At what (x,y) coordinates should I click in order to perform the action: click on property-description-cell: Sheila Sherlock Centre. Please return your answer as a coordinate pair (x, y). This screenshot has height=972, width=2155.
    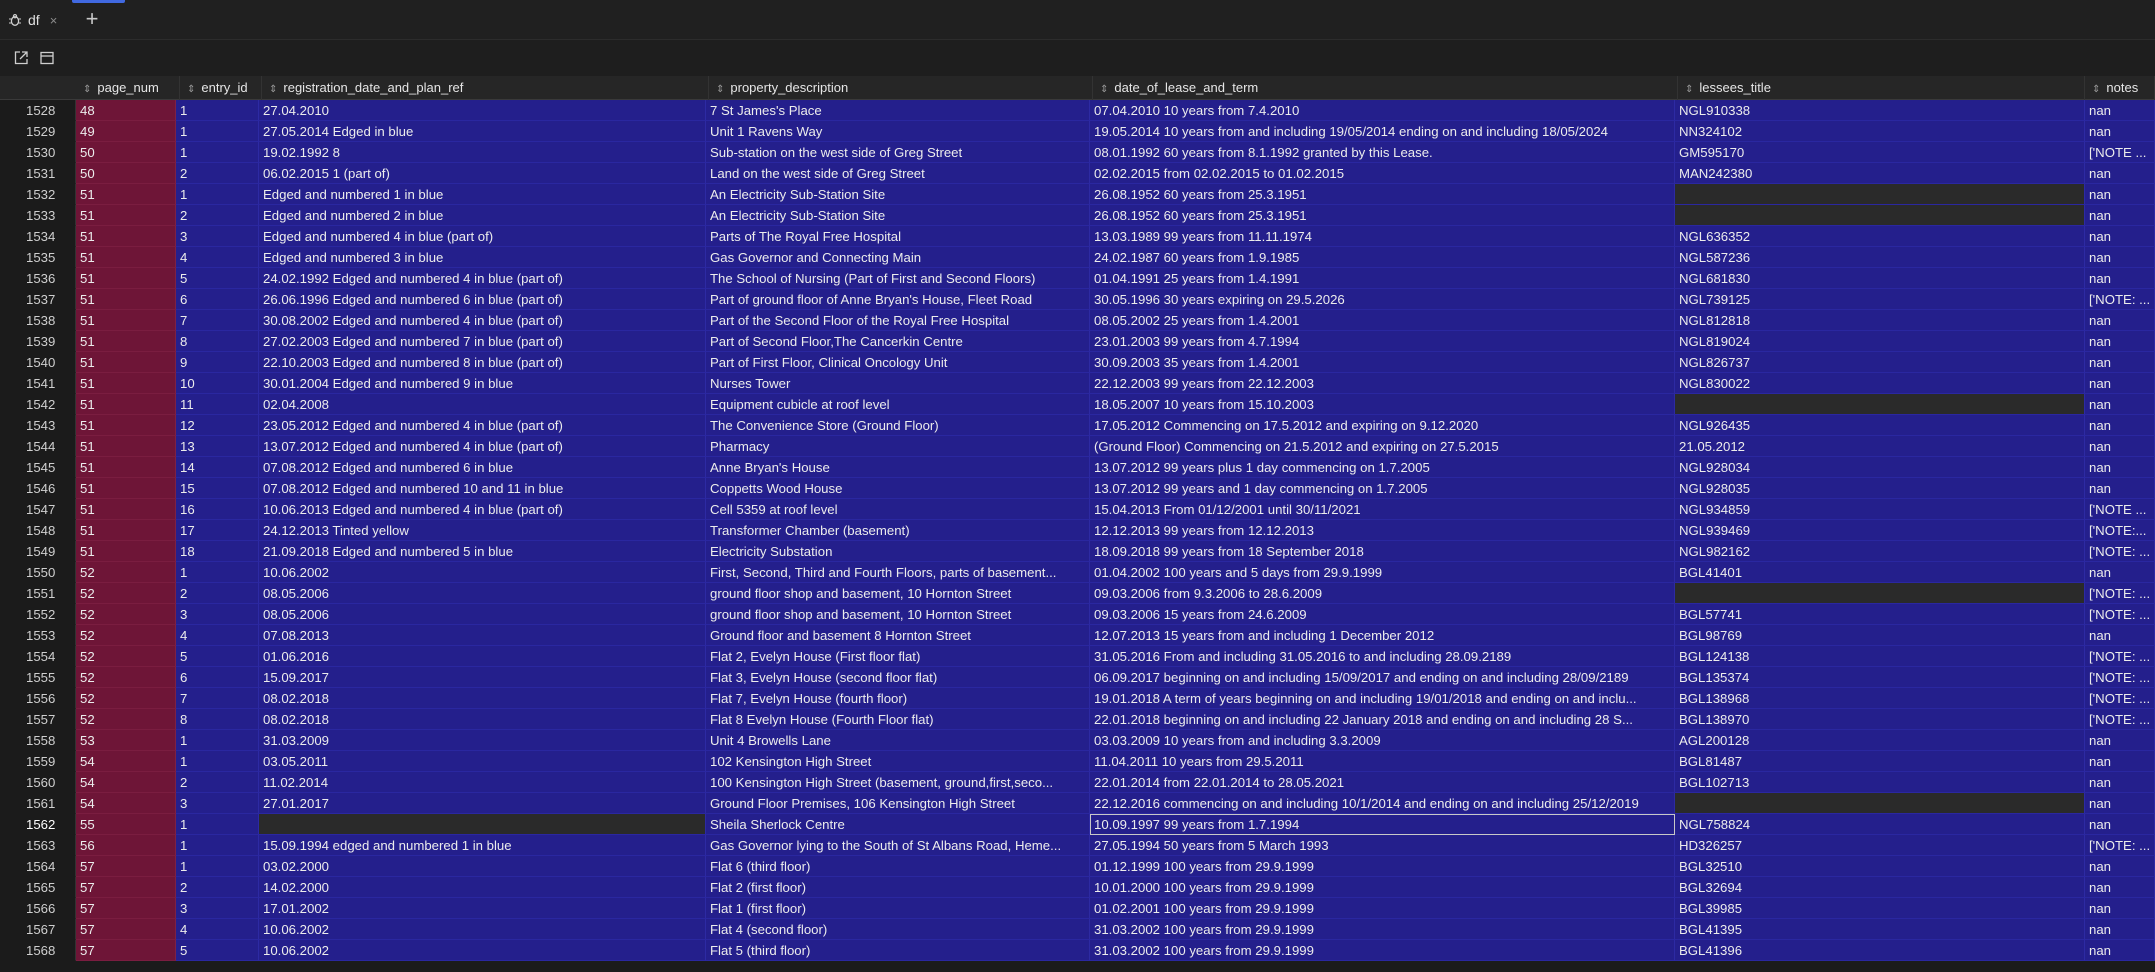
    Looking at the image, I should click on (898, 824).